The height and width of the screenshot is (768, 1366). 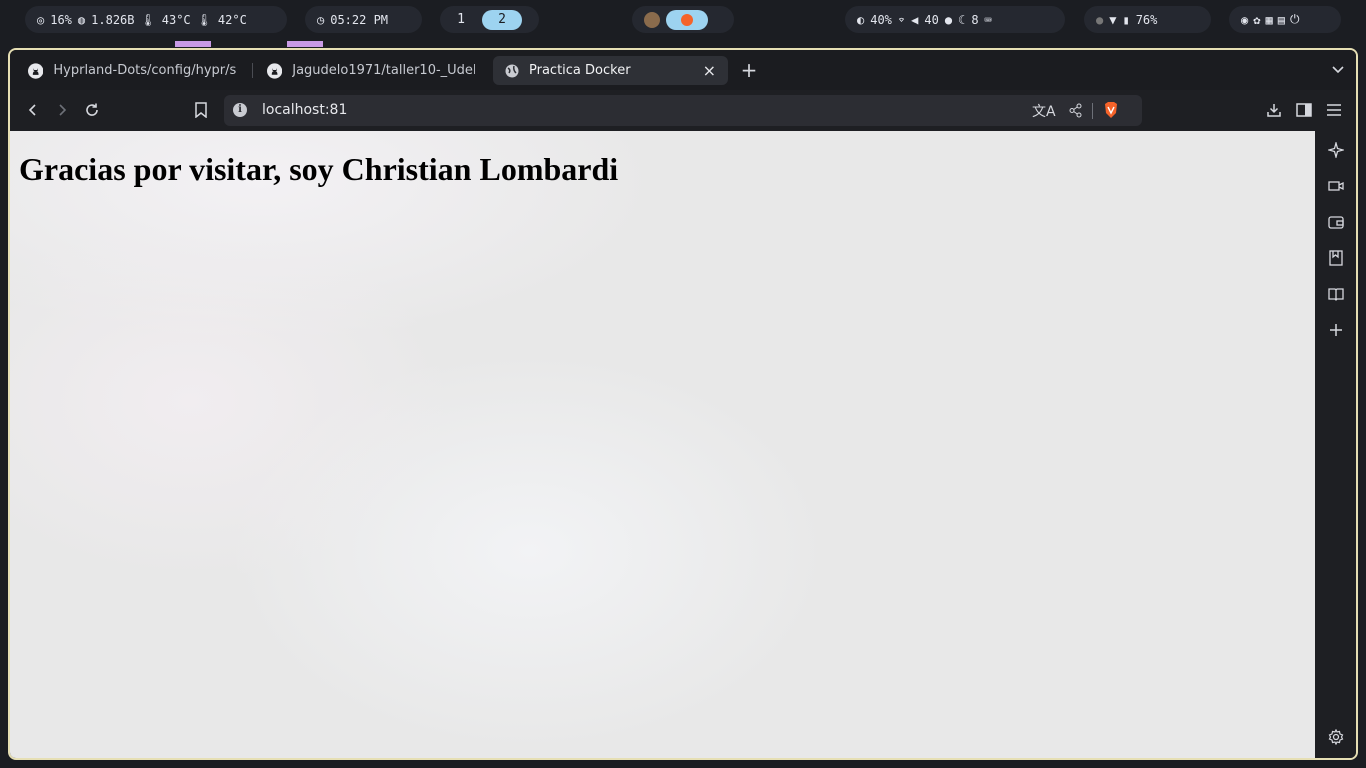 What do you see at coordinates (1335, 444) in the screenshot?
I see `browser-sidebar` at bounding box center [1335, 444].